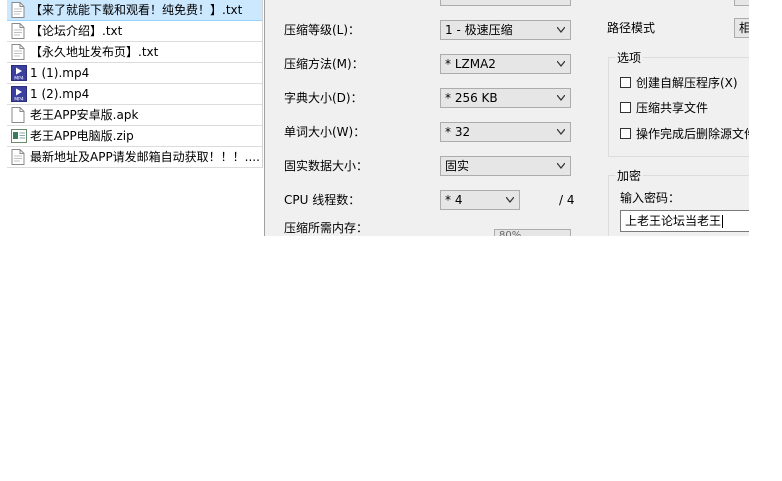 The image size is (782, 481). What do you see at coordinates (76, 31) in the screenshot?
I see `file-name: 【论坛介绍】.txt` at bounding box center [76, 31].